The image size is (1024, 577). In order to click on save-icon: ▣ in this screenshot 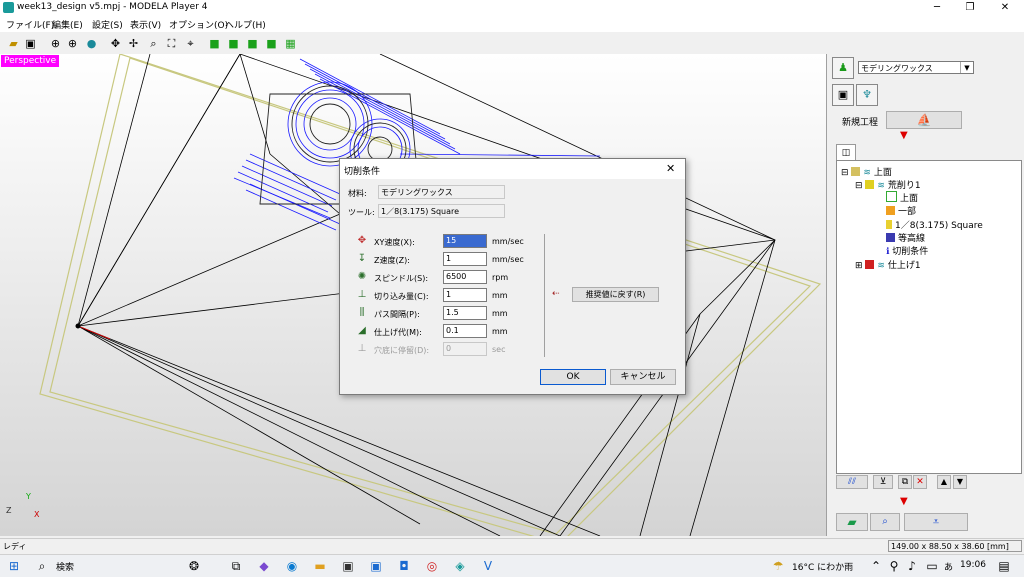, I will do `click(30, 43)`.